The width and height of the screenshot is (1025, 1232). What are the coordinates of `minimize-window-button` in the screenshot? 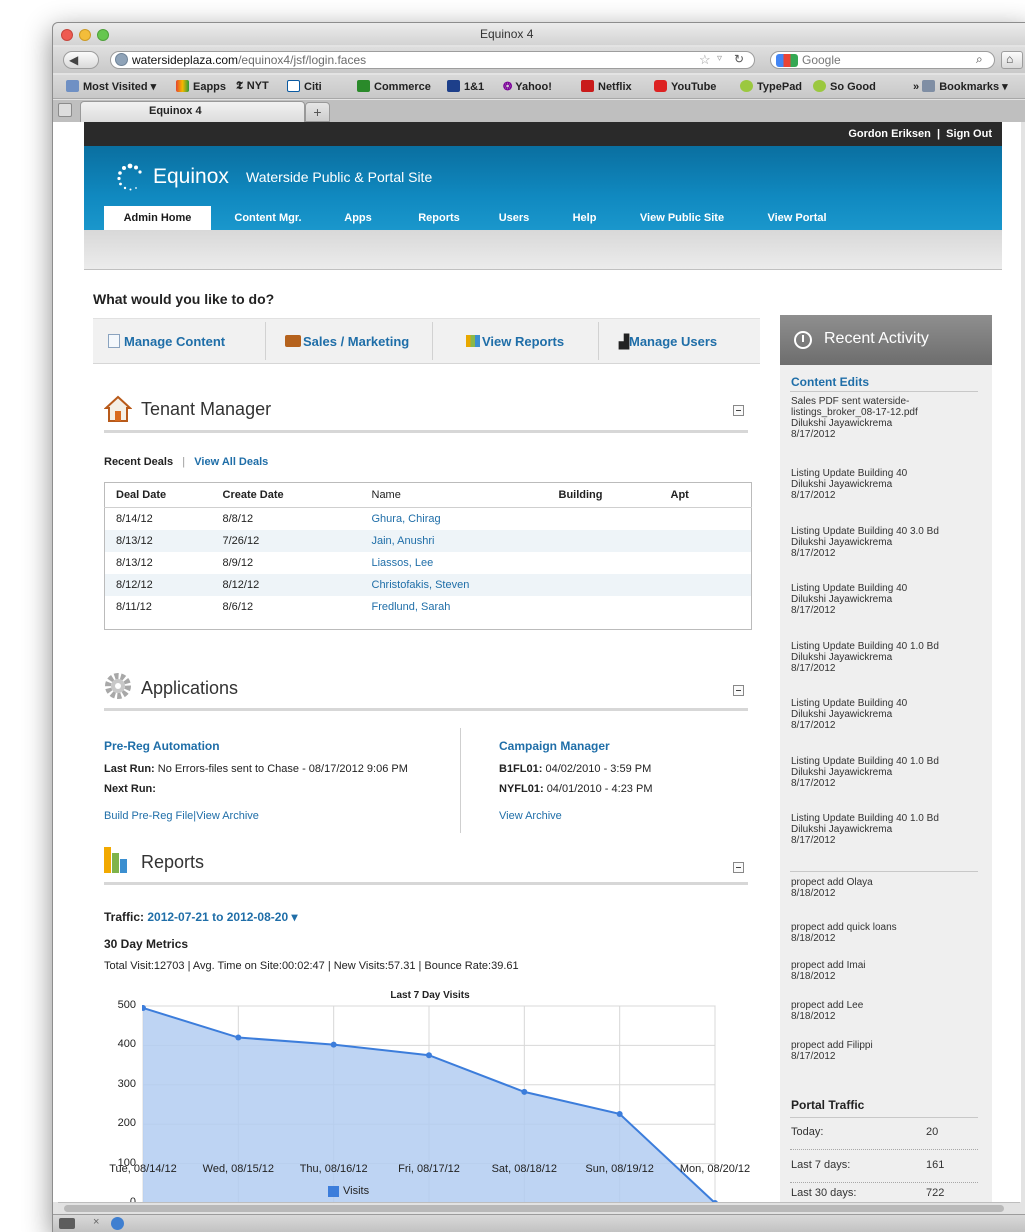 It's located at (85, 35).